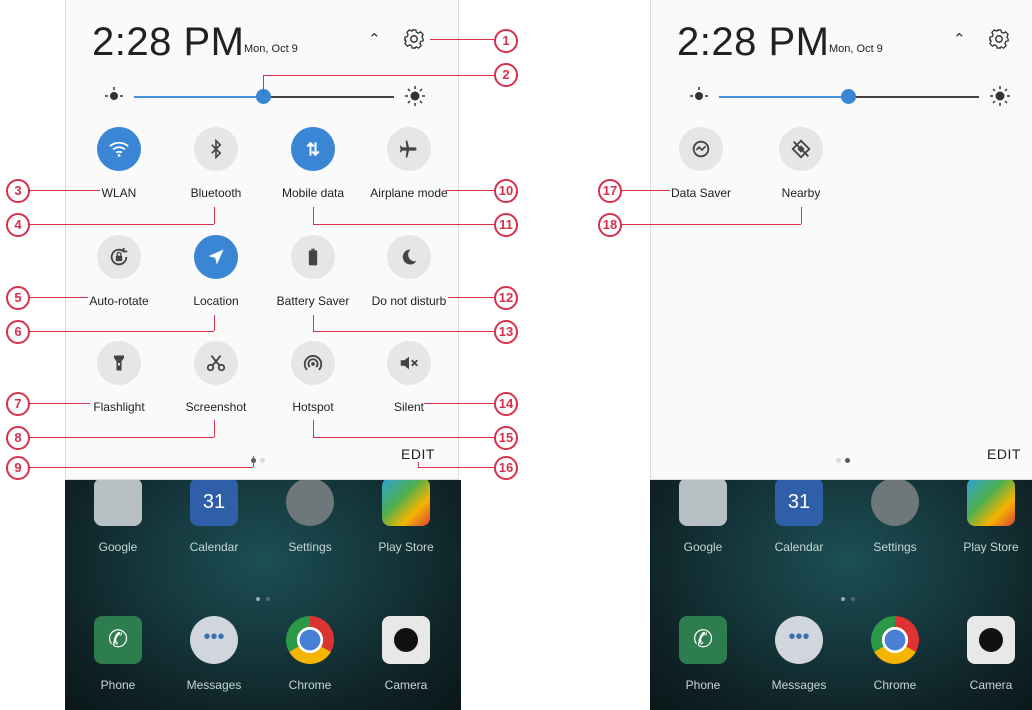  Describe the element at coordinates (216, 257) in the screenshot. I see `location-icon` at that location.